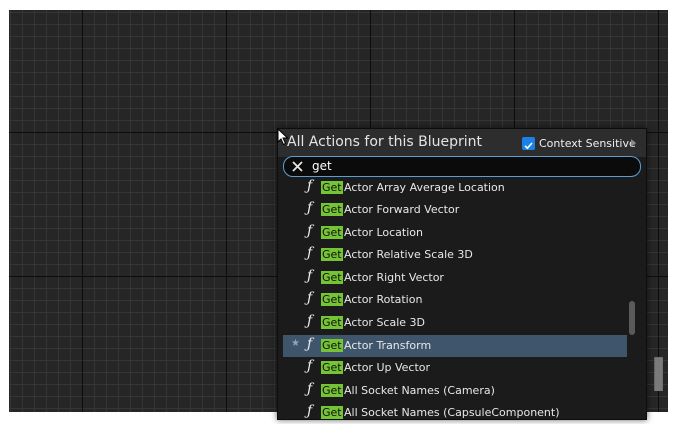  I want to click on expand-arrow-icon, so click(633, 143).